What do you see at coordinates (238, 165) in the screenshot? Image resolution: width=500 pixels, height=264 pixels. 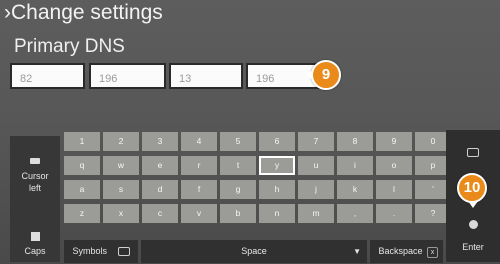 I see `key-t: t` at bounding box center [238, 165].